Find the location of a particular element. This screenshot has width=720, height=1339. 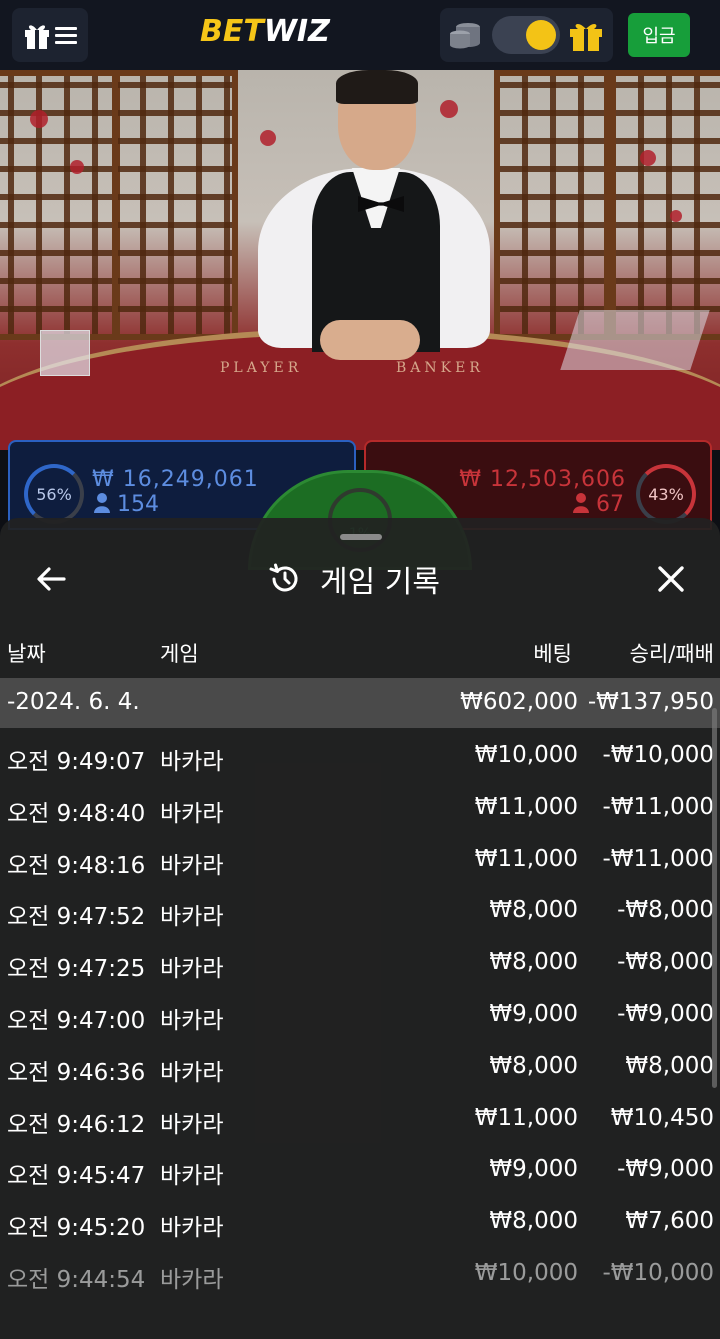

player-percent-ring: 56% is located at coordinates (54, 494).